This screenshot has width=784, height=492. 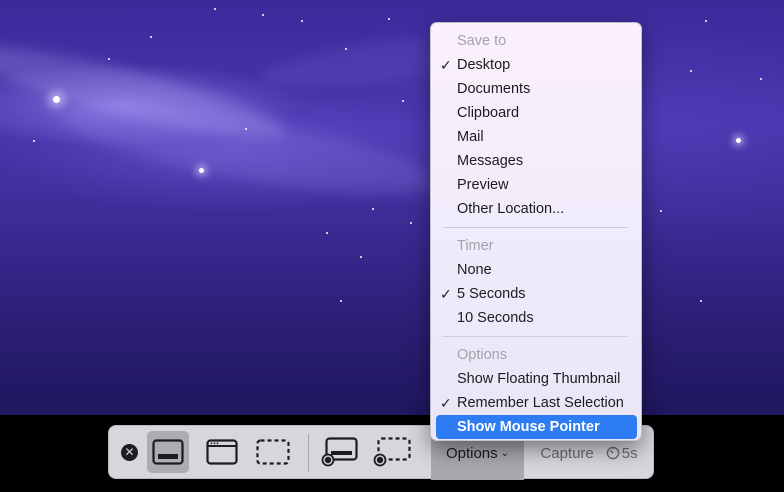 I want to click on menu-item-label: Show Floating Thumbnail, so click(x=539, y=379).